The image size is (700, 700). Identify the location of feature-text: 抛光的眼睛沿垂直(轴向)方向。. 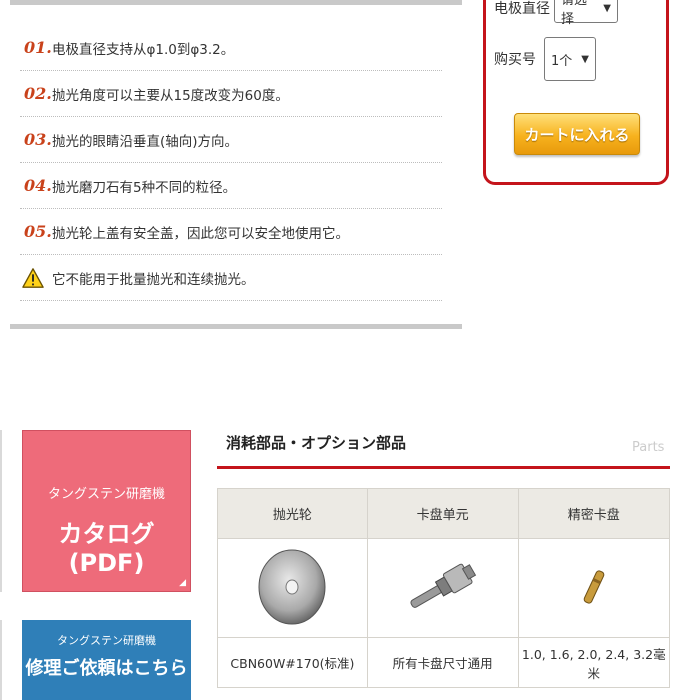
(145, 141).